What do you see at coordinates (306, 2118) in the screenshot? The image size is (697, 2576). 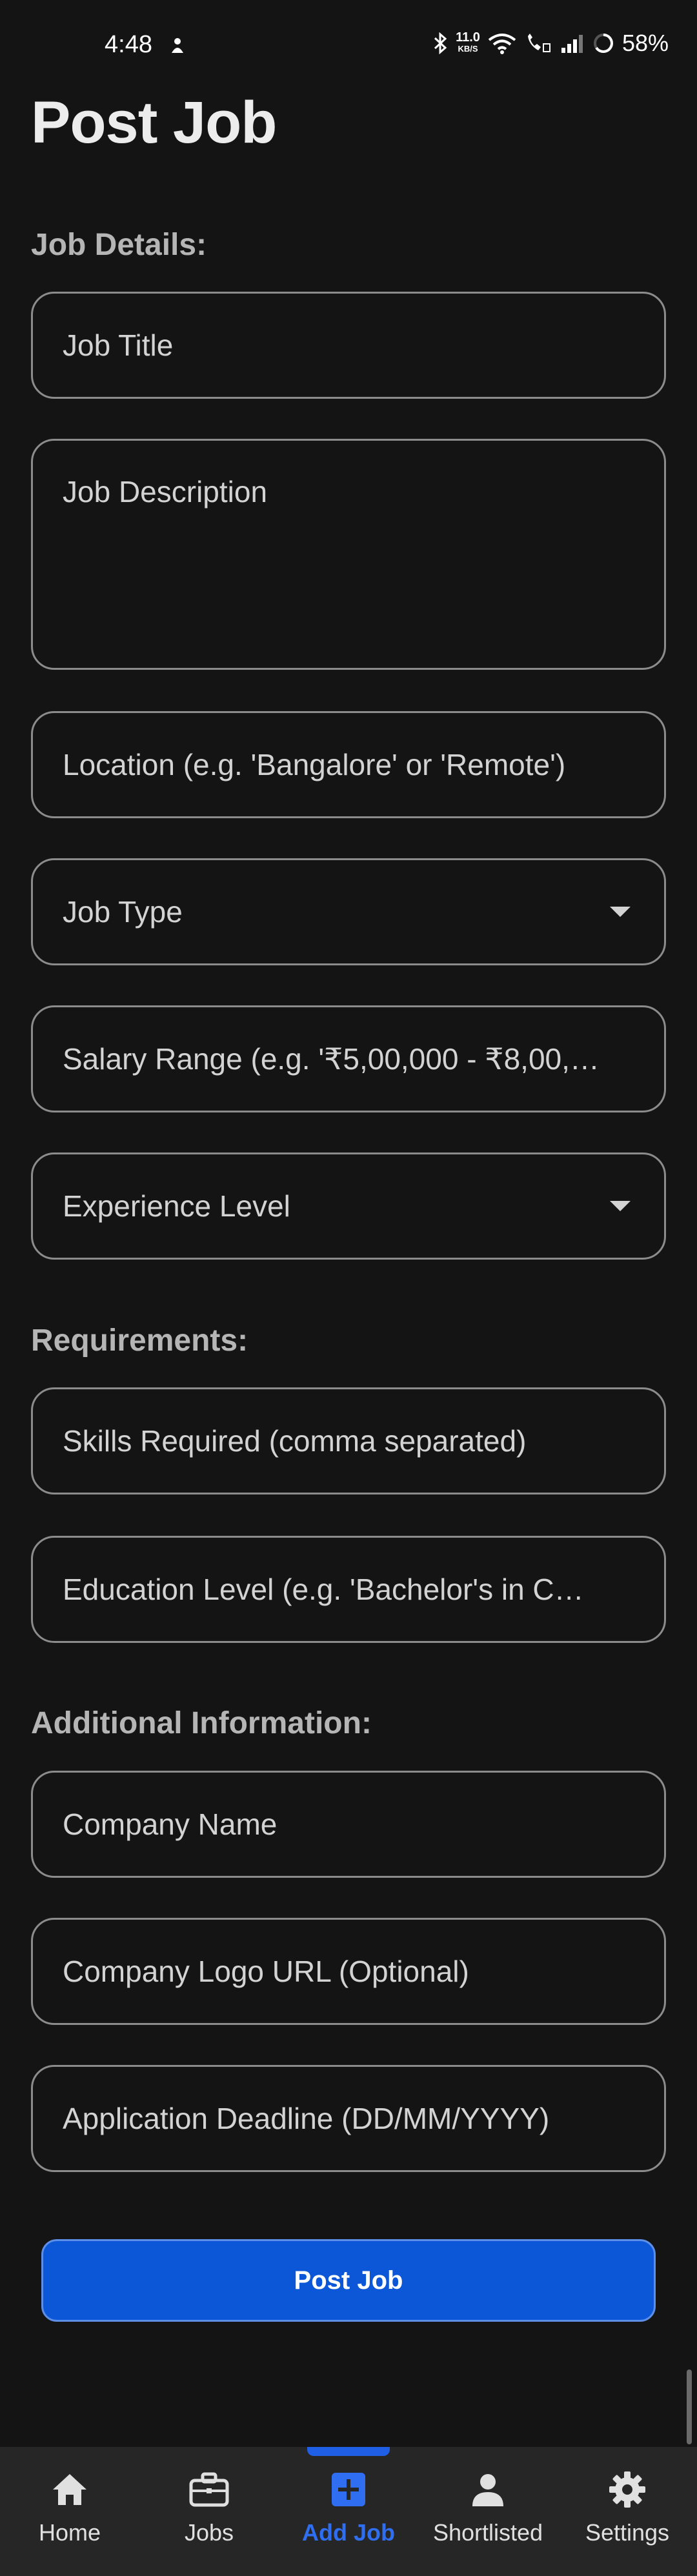 I see `deadline-placeholder: Application Deadline (DD/MM/YYYY)` at bounding box center [306, 2118].